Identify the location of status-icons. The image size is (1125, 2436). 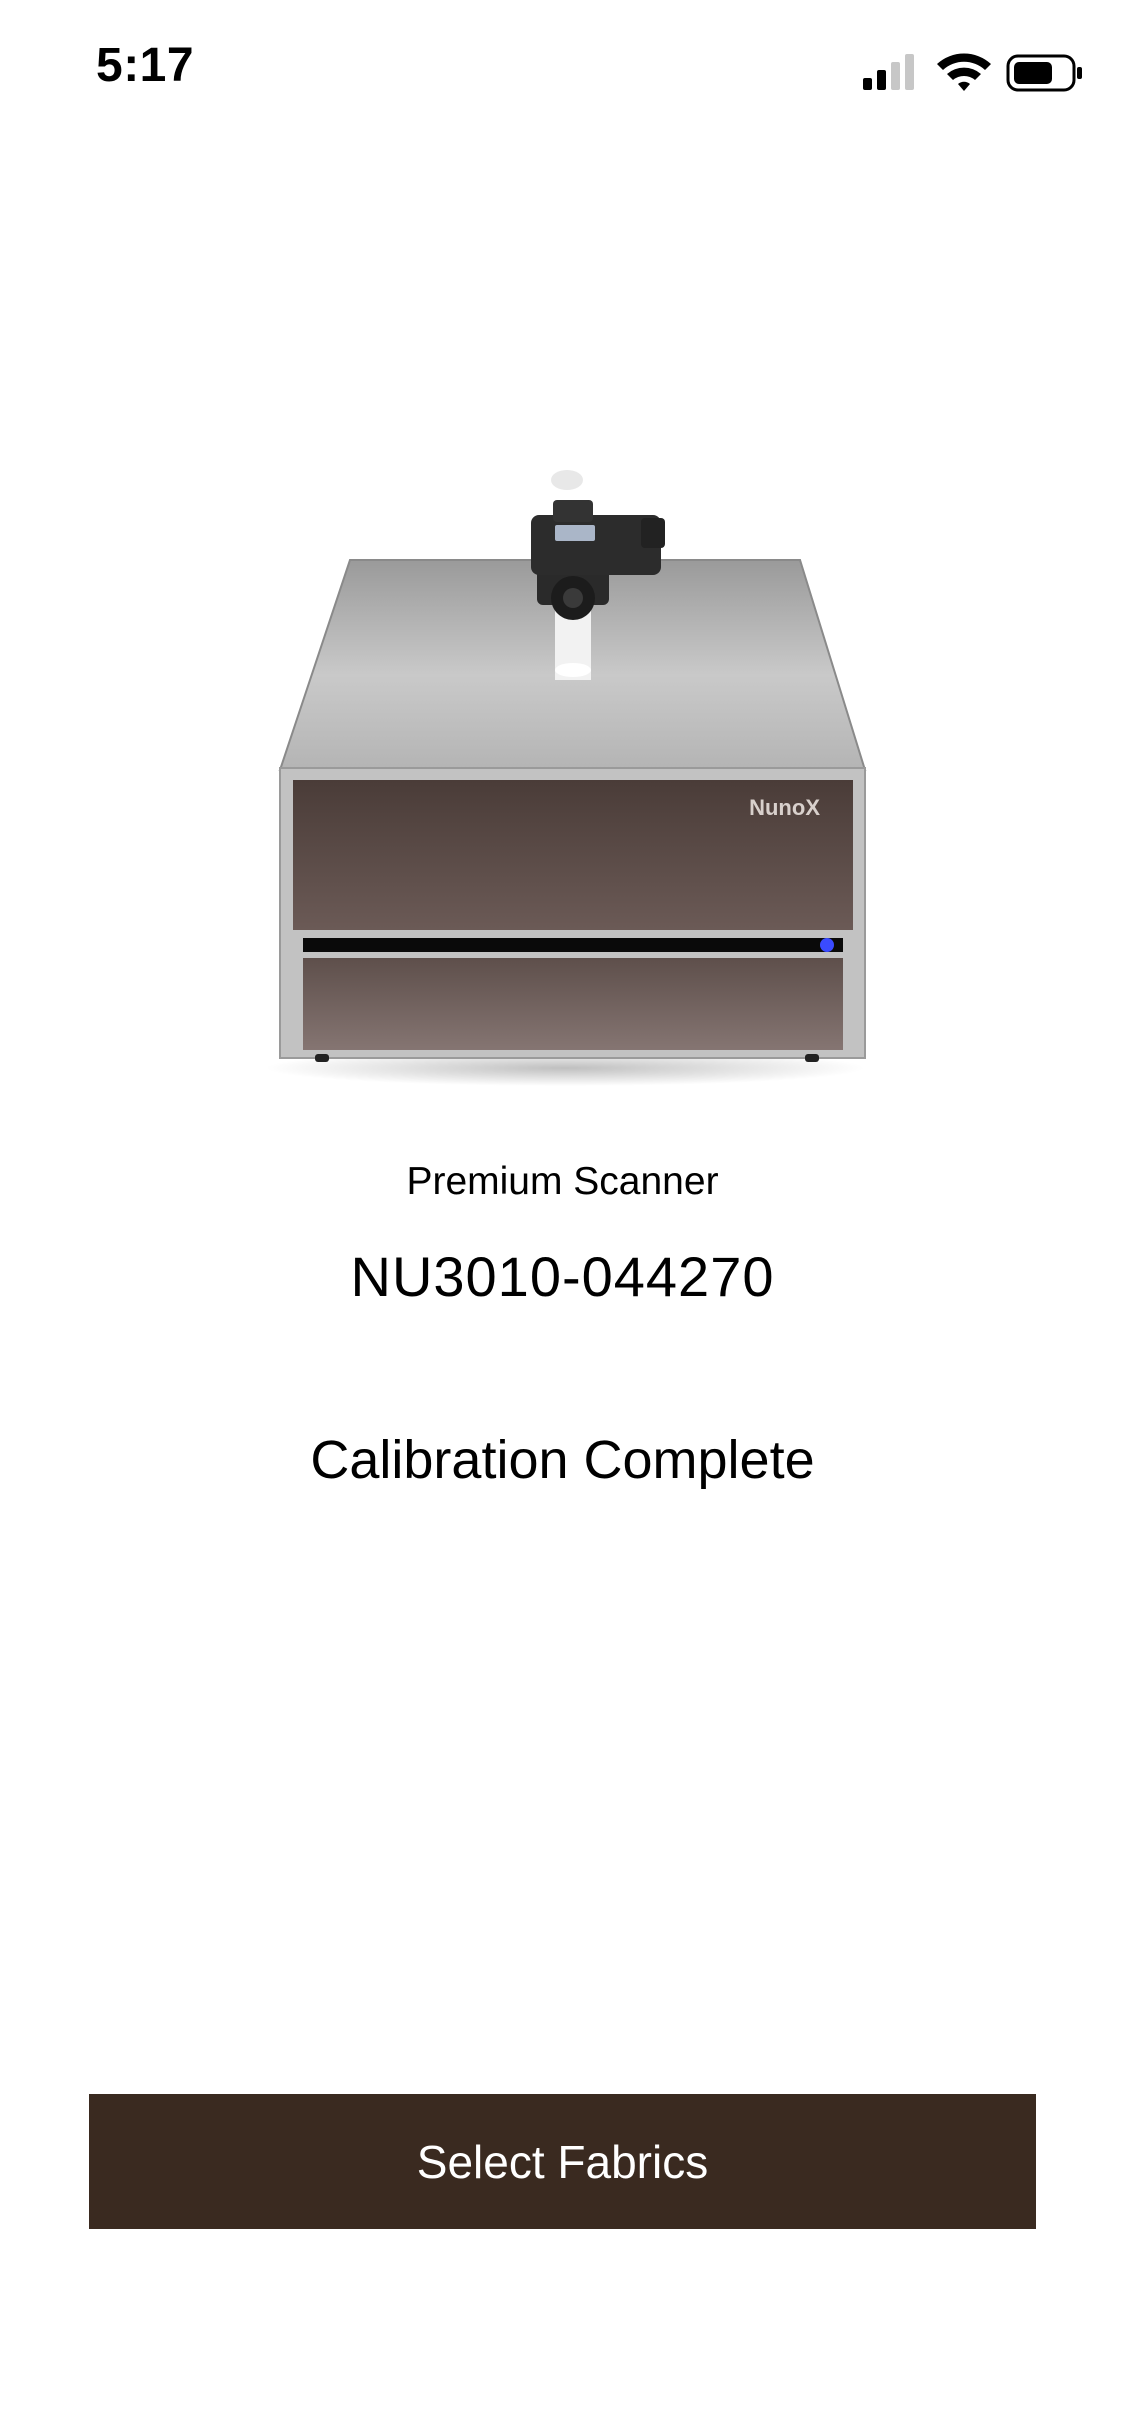
(972, 72).